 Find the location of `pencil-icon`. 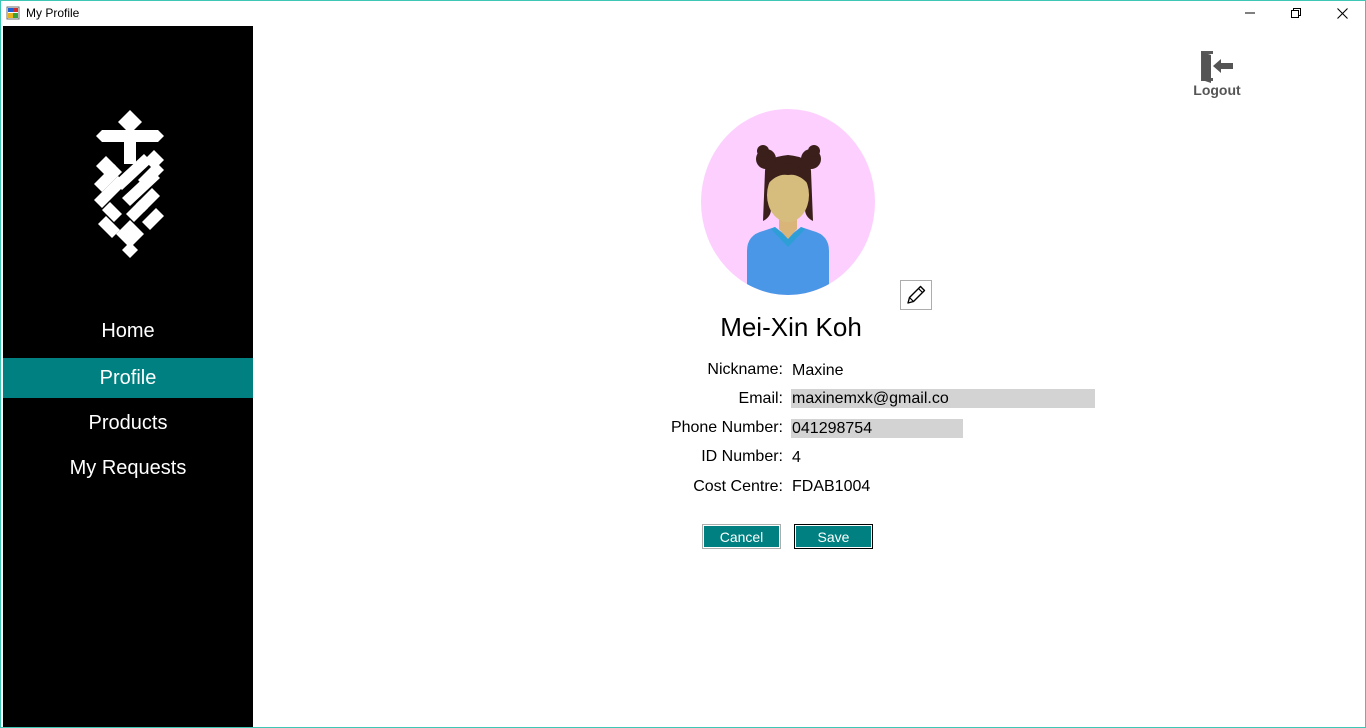

pencil-icon is located at coordinates (916, 294).